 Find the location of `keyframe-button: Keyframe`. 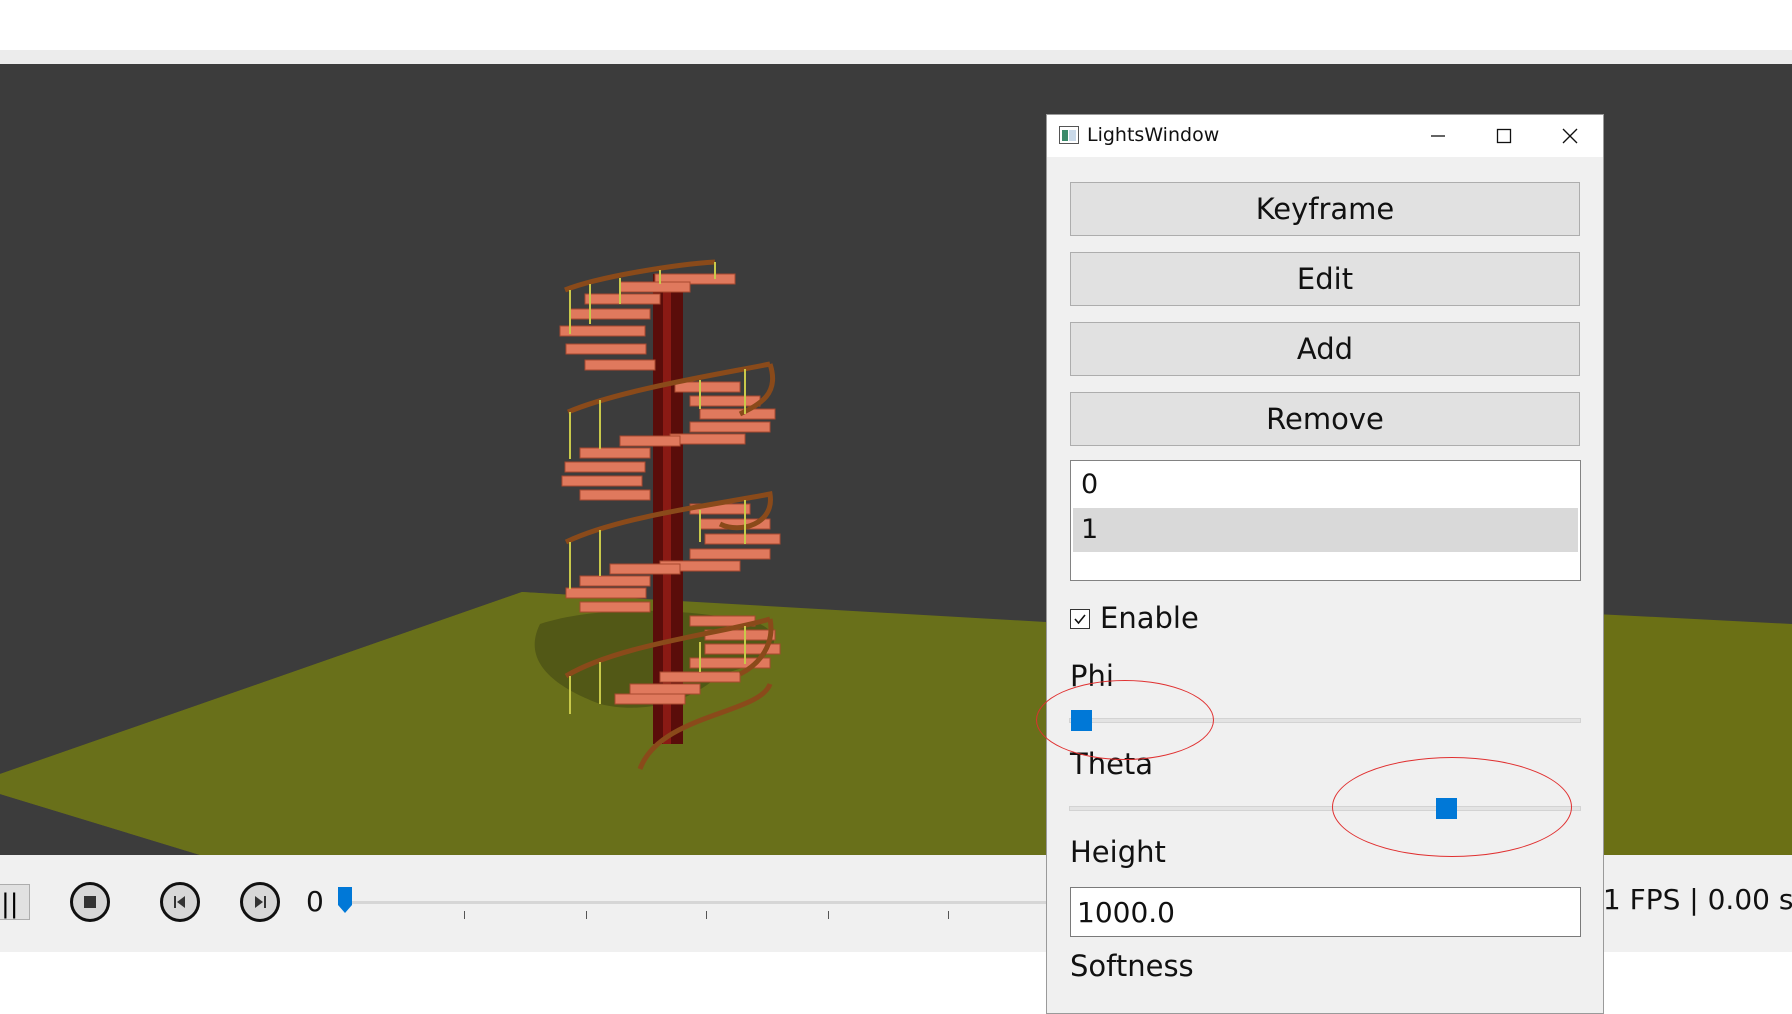

keyframe-button: Keyframe is located at coordinates (1325, 209).